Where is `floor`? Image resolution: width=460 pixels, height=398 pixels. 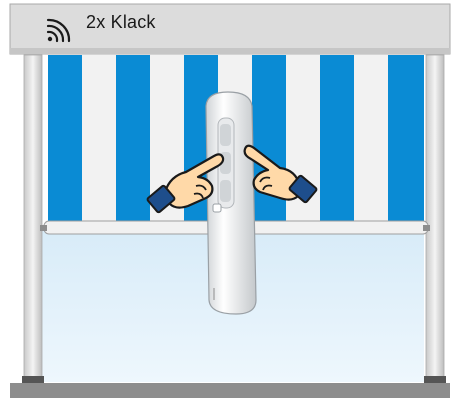
floor is located at coordinates (230, 390).